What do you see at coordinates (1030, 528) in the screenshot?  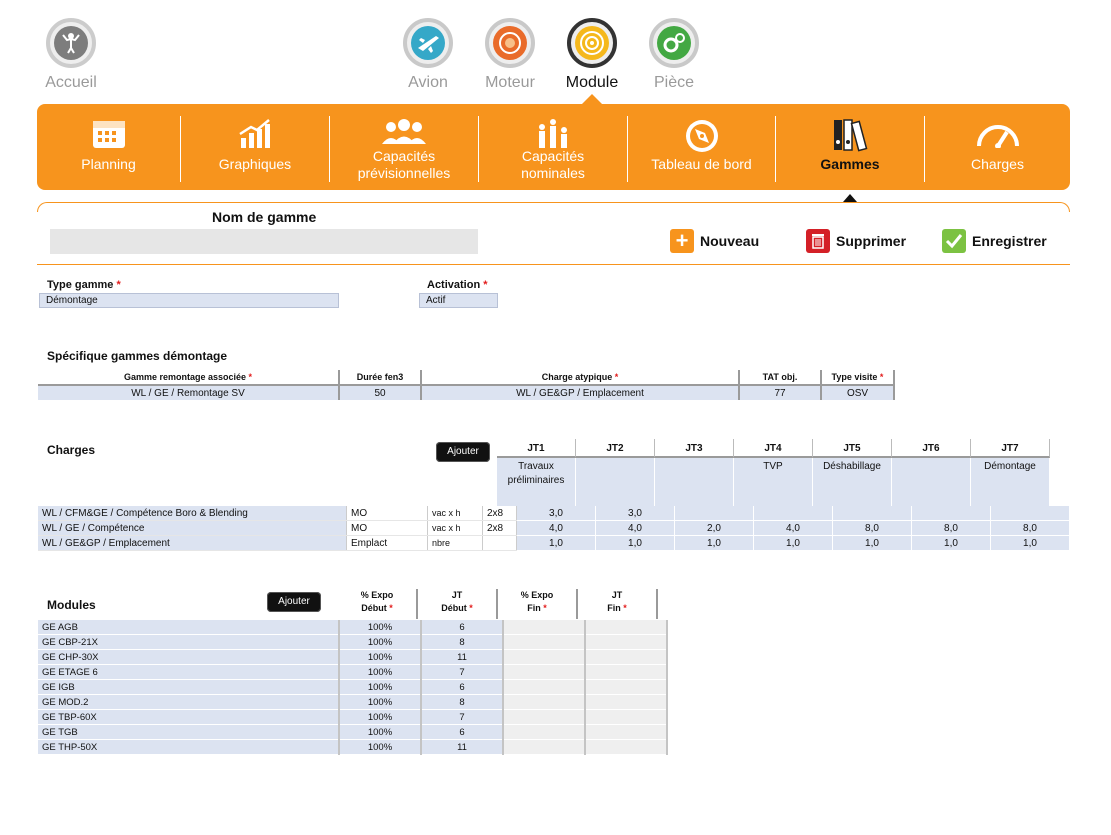 I see `charge-value-jt7: 8,0` at bounding box center [1030, 528].